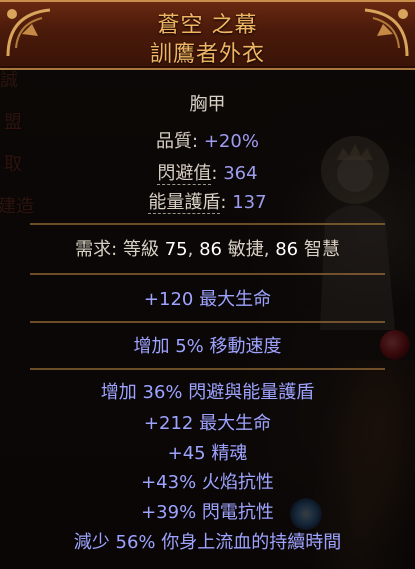 This screenshot has width=415, height=569. Describe the element at coordinates (207, 512) in the screenshot. I see `explicit-mod: +39% 閃電抗性` at that location.